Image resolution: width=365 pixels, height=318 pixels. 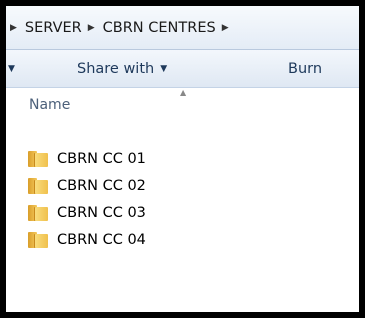 I want to click on burn-button: Burn, so click(x=305, y=68).